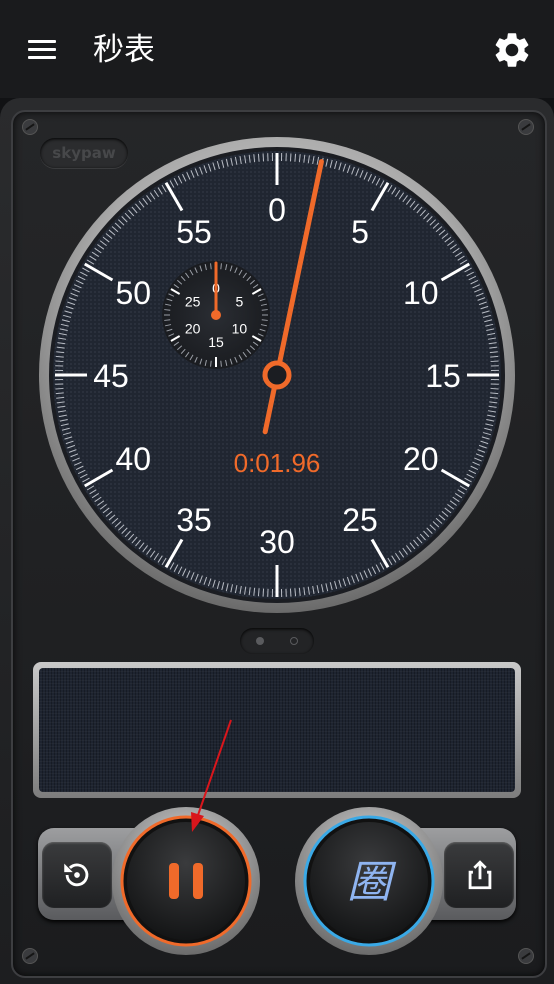 Image resolution: width=554 pixels, height=984 pixels. I want to click on dial-label: 35, so click(194, 520).